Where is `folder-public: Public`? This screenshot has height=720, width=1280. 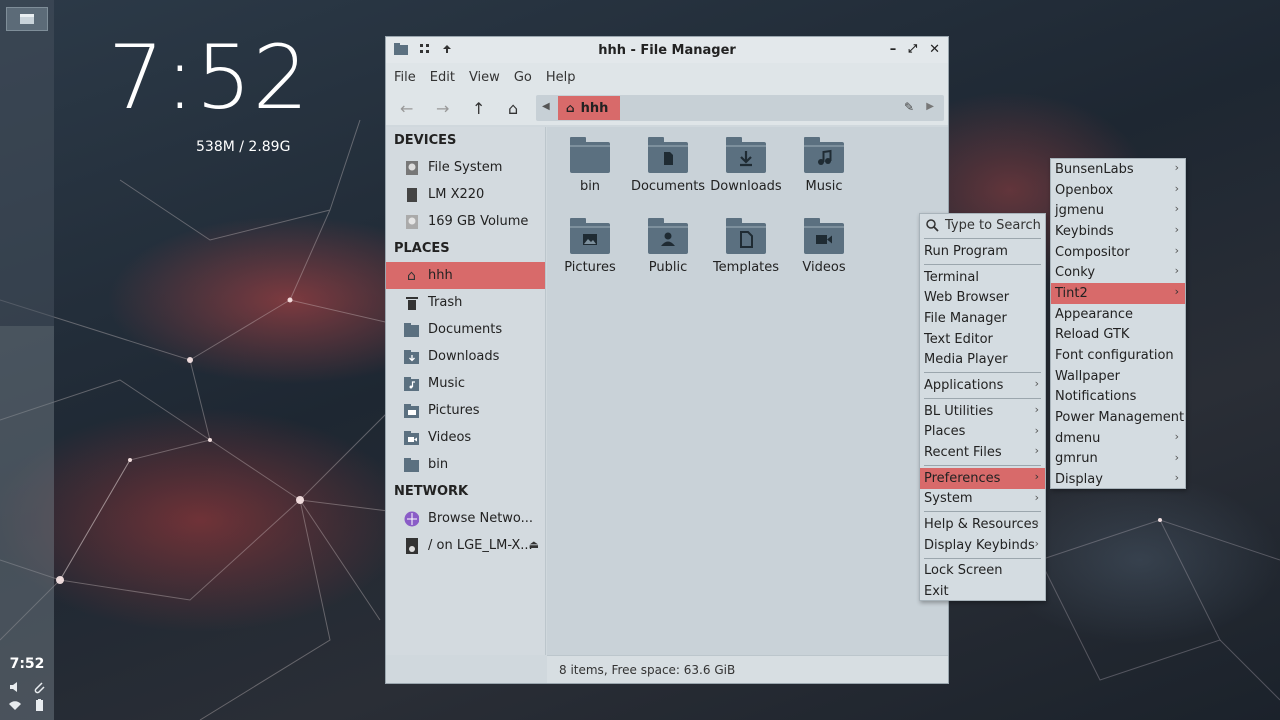 folder-public: Public is located at coordinates (668, 246).